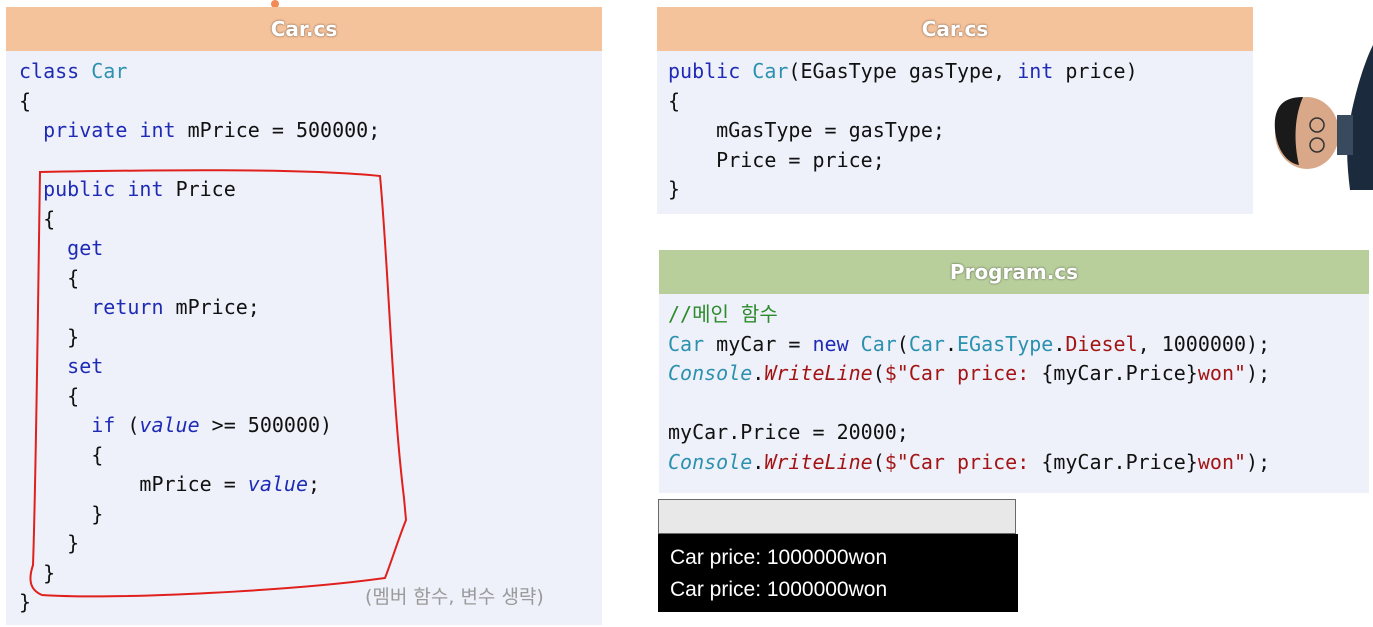  I want to click on program-panel-title: Program.cs, so click(1014, 272).